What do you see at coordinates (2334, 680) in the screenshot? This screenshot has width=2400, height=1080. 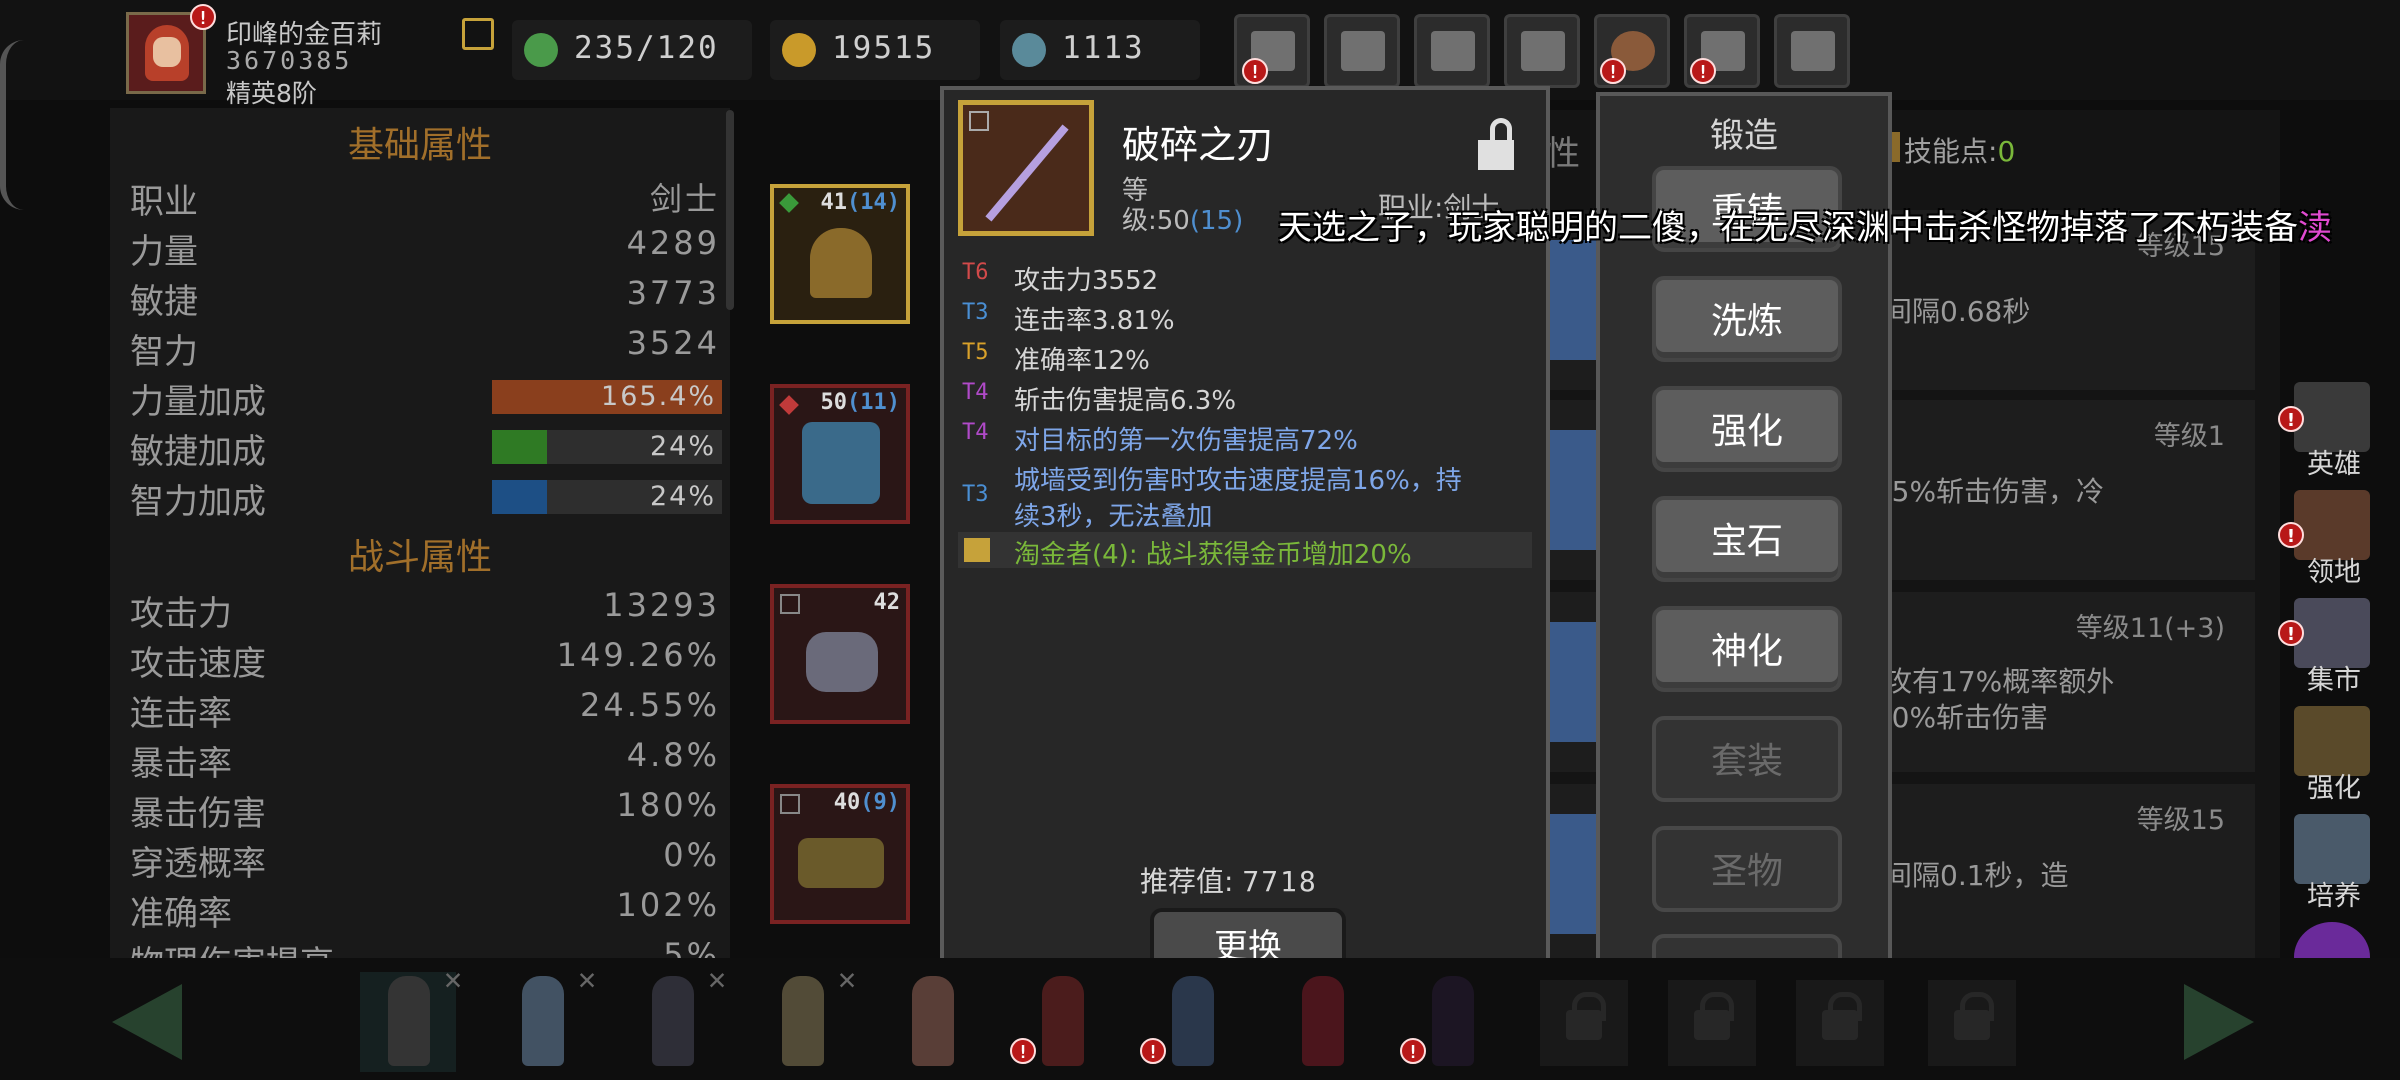 I see `nav-label: 集市` at bounding box center [2334, 680].